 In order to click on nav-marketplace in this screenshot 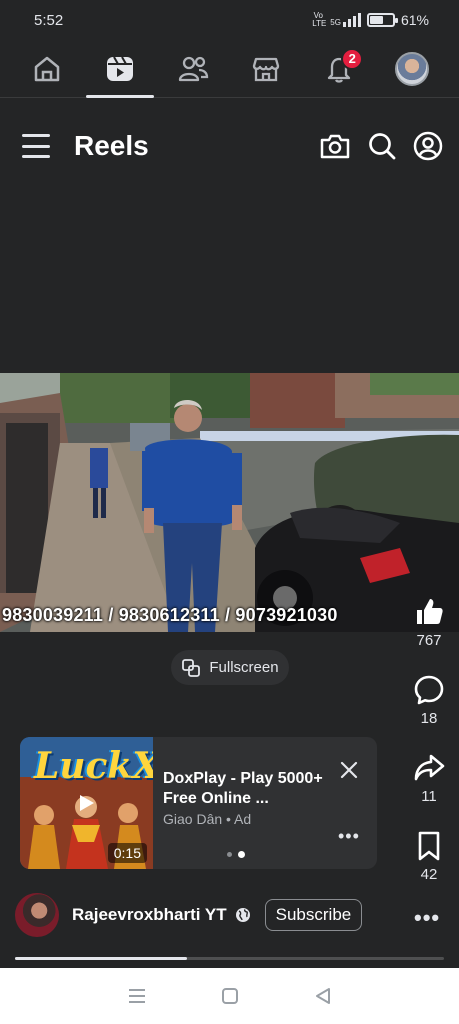, I will do `click(266, 69)`.